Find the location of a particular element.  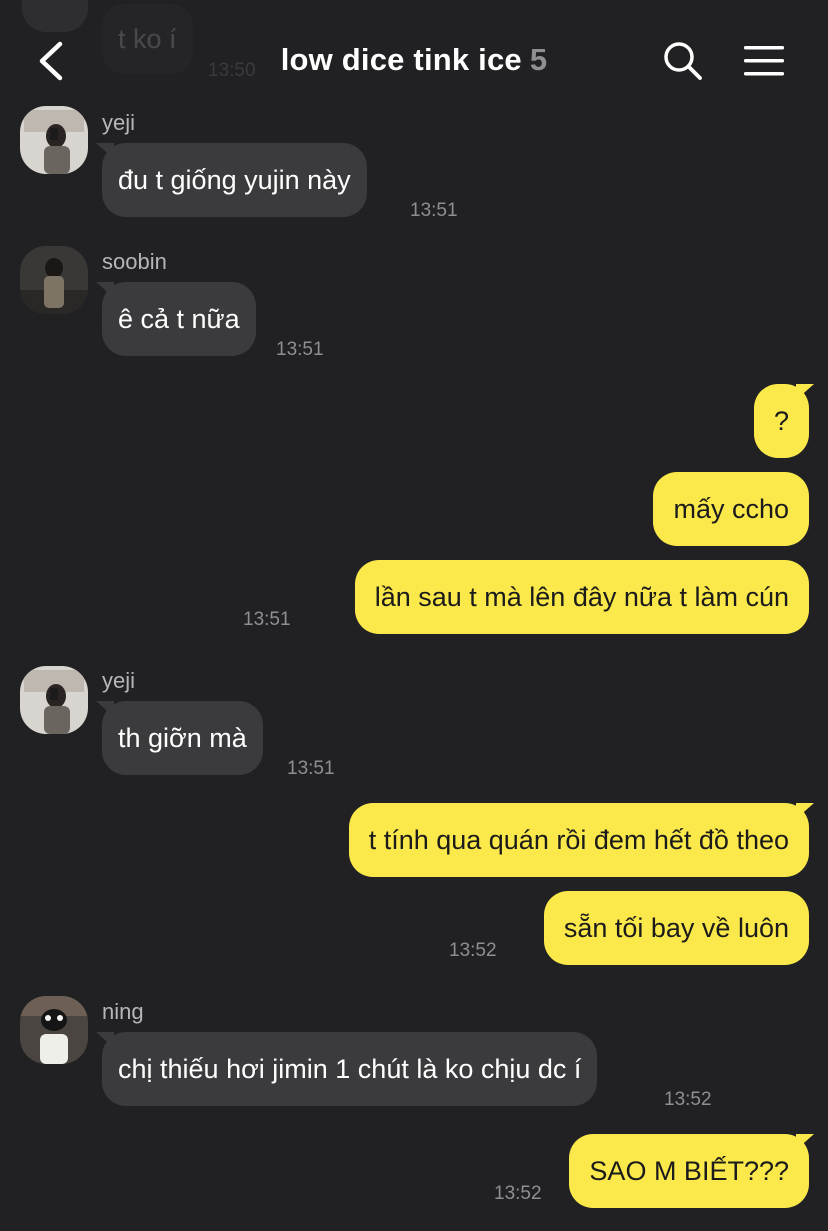

message-bubble: mấy ccho is located at coordinates (731, 509).